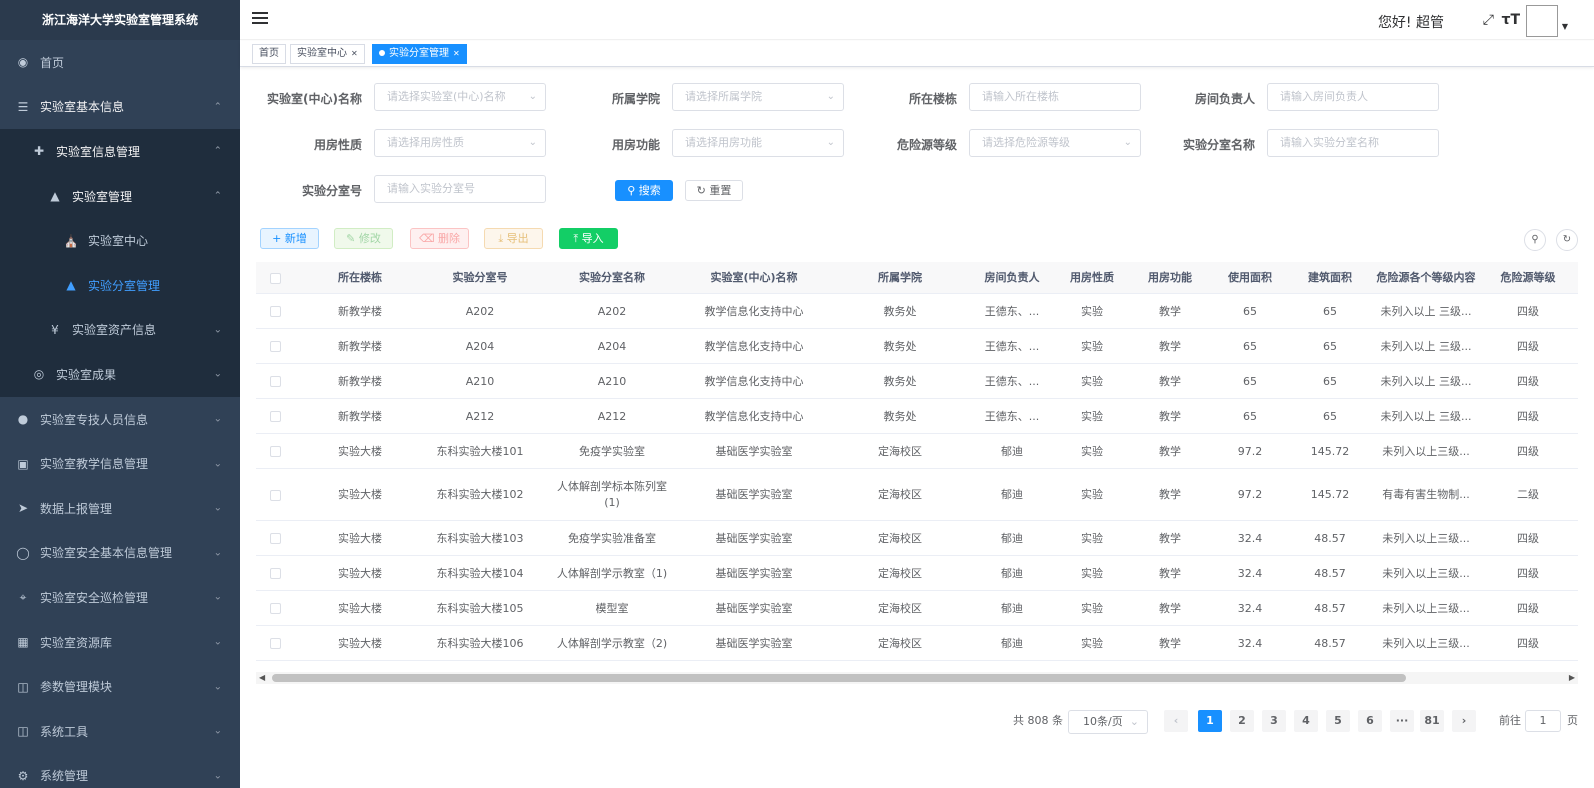 Image resolution: width=1594 pixels, height=788 pixels. What do you see at coordinates (460, 143) in the screenshot?
I see `room-nature-select: 请选择用房性质 ⌄` at bounding box center [460, 143].